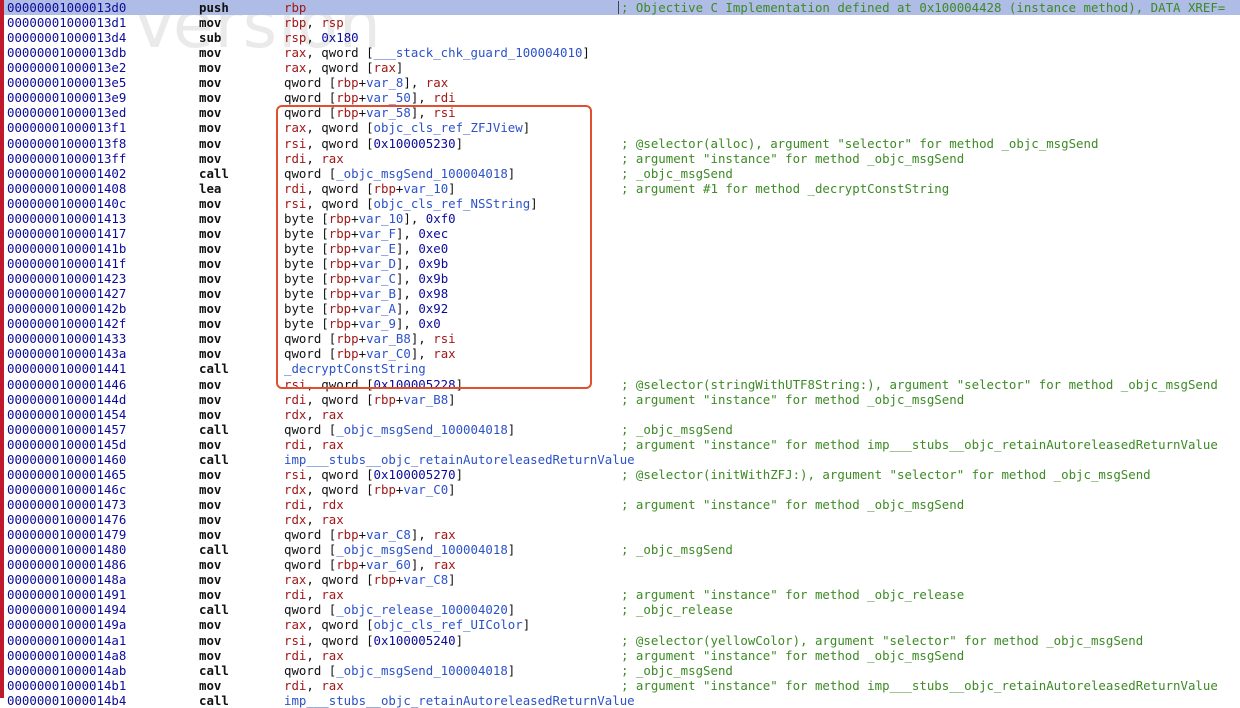  Describe the element at coordinates (66, 22) in the screenshot. I see `instruction-address: 00000001000013d1` at that location.